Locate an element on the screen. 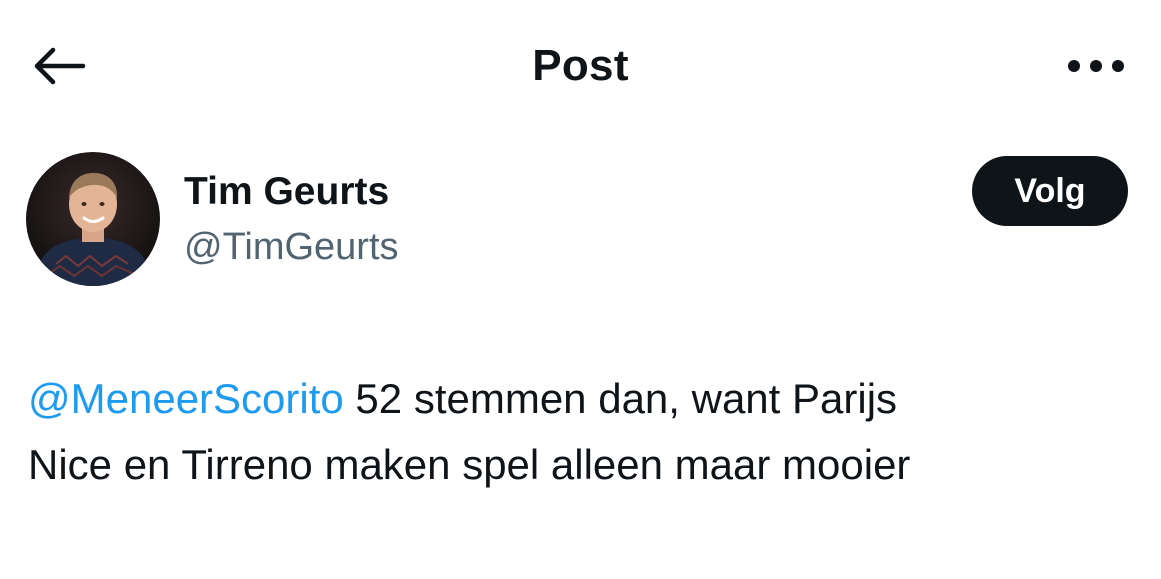  mention-link: @MeneerScorito is located at coordinates (186, 398).